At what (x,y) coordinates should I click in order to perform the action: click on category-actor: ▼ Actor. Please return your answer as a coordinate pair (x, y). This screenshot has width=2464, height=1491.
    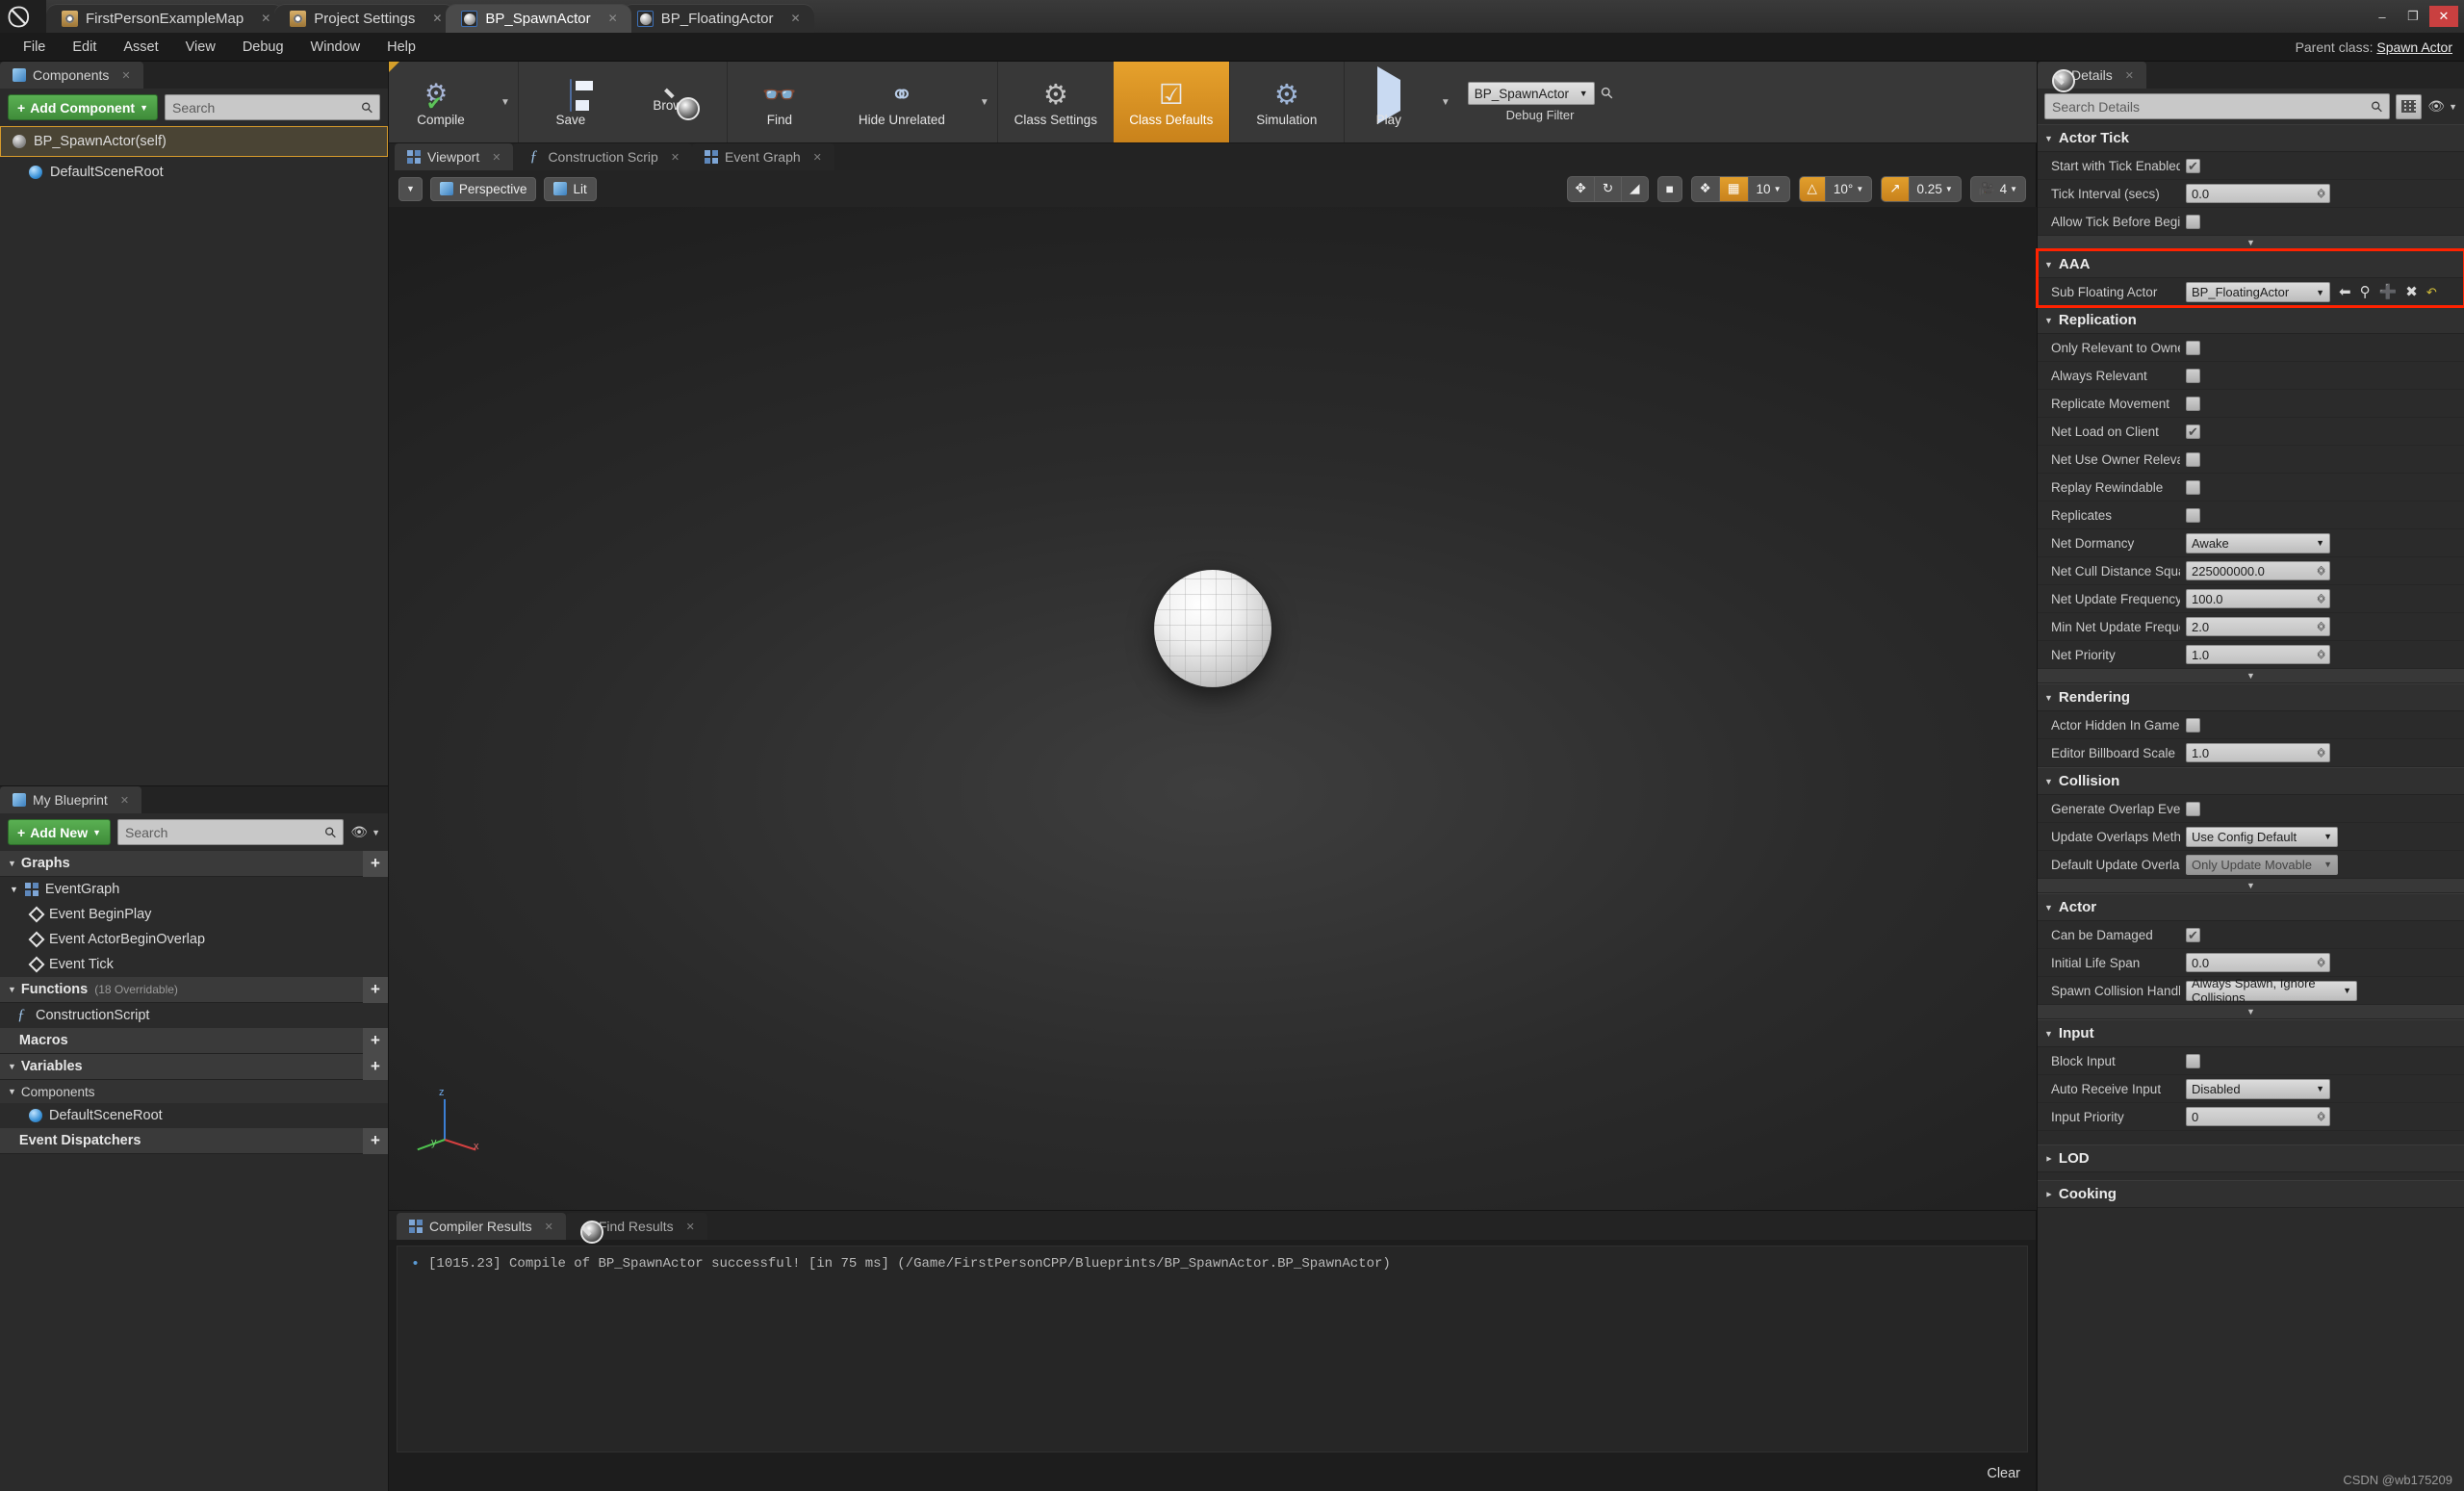
    Looking at the image, I should click on (2251, 907).